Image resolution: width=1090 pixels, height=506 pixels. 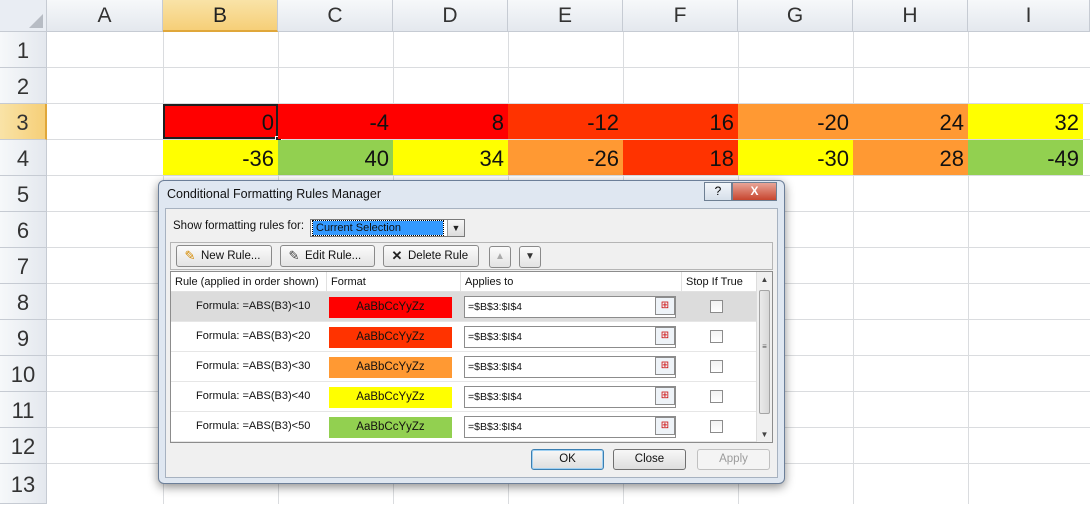 I want to click on cell-c3: -4, so click(x=335, y=121).